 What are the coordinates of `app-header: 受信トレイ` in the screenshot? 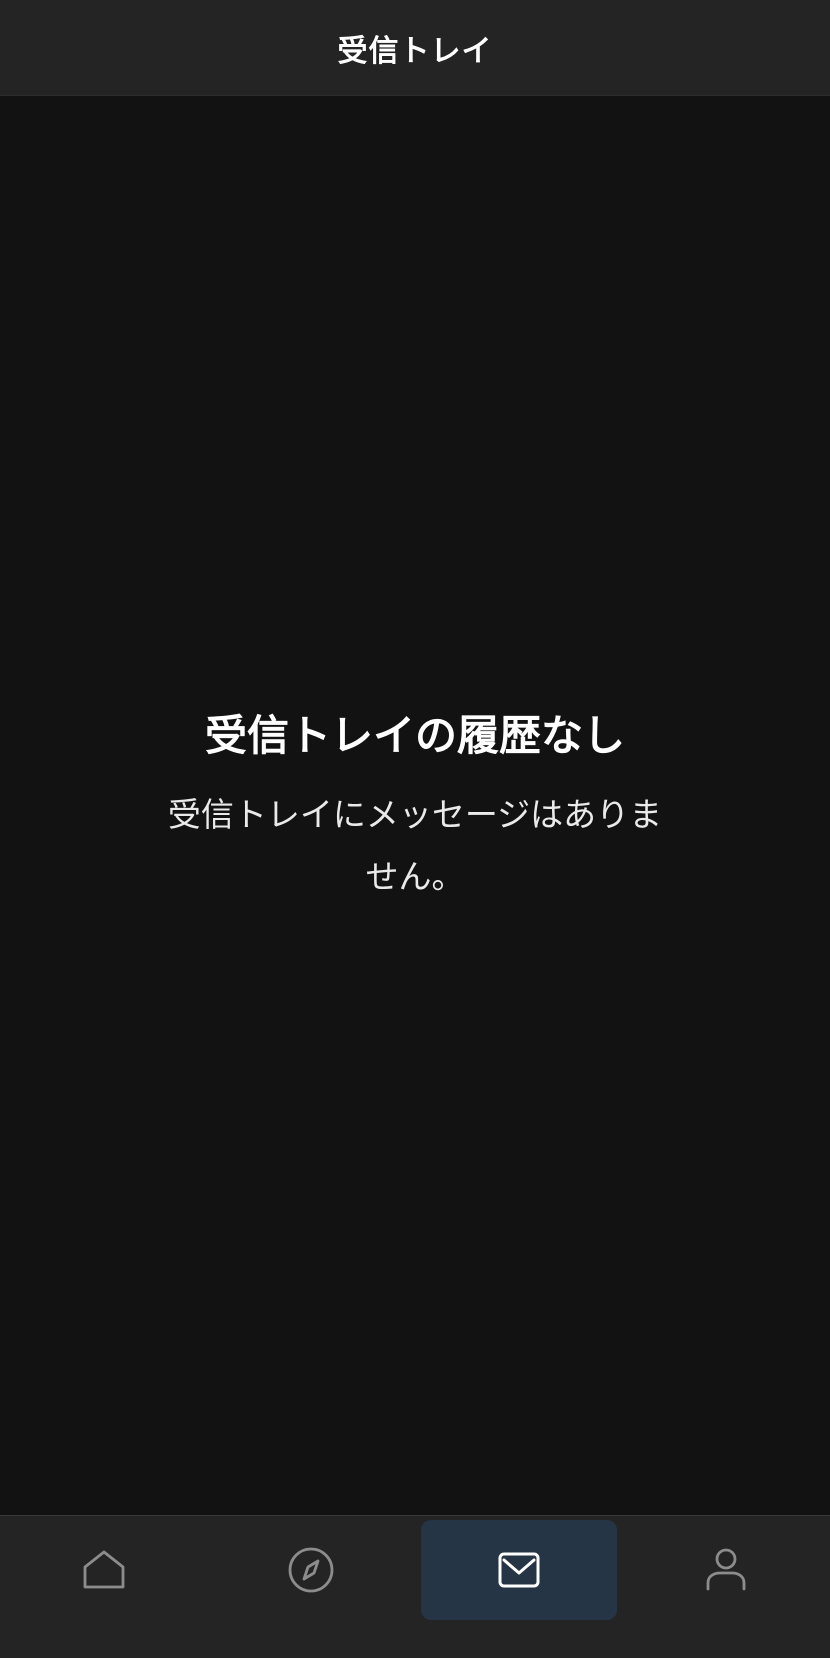 It's located at (415, 48).